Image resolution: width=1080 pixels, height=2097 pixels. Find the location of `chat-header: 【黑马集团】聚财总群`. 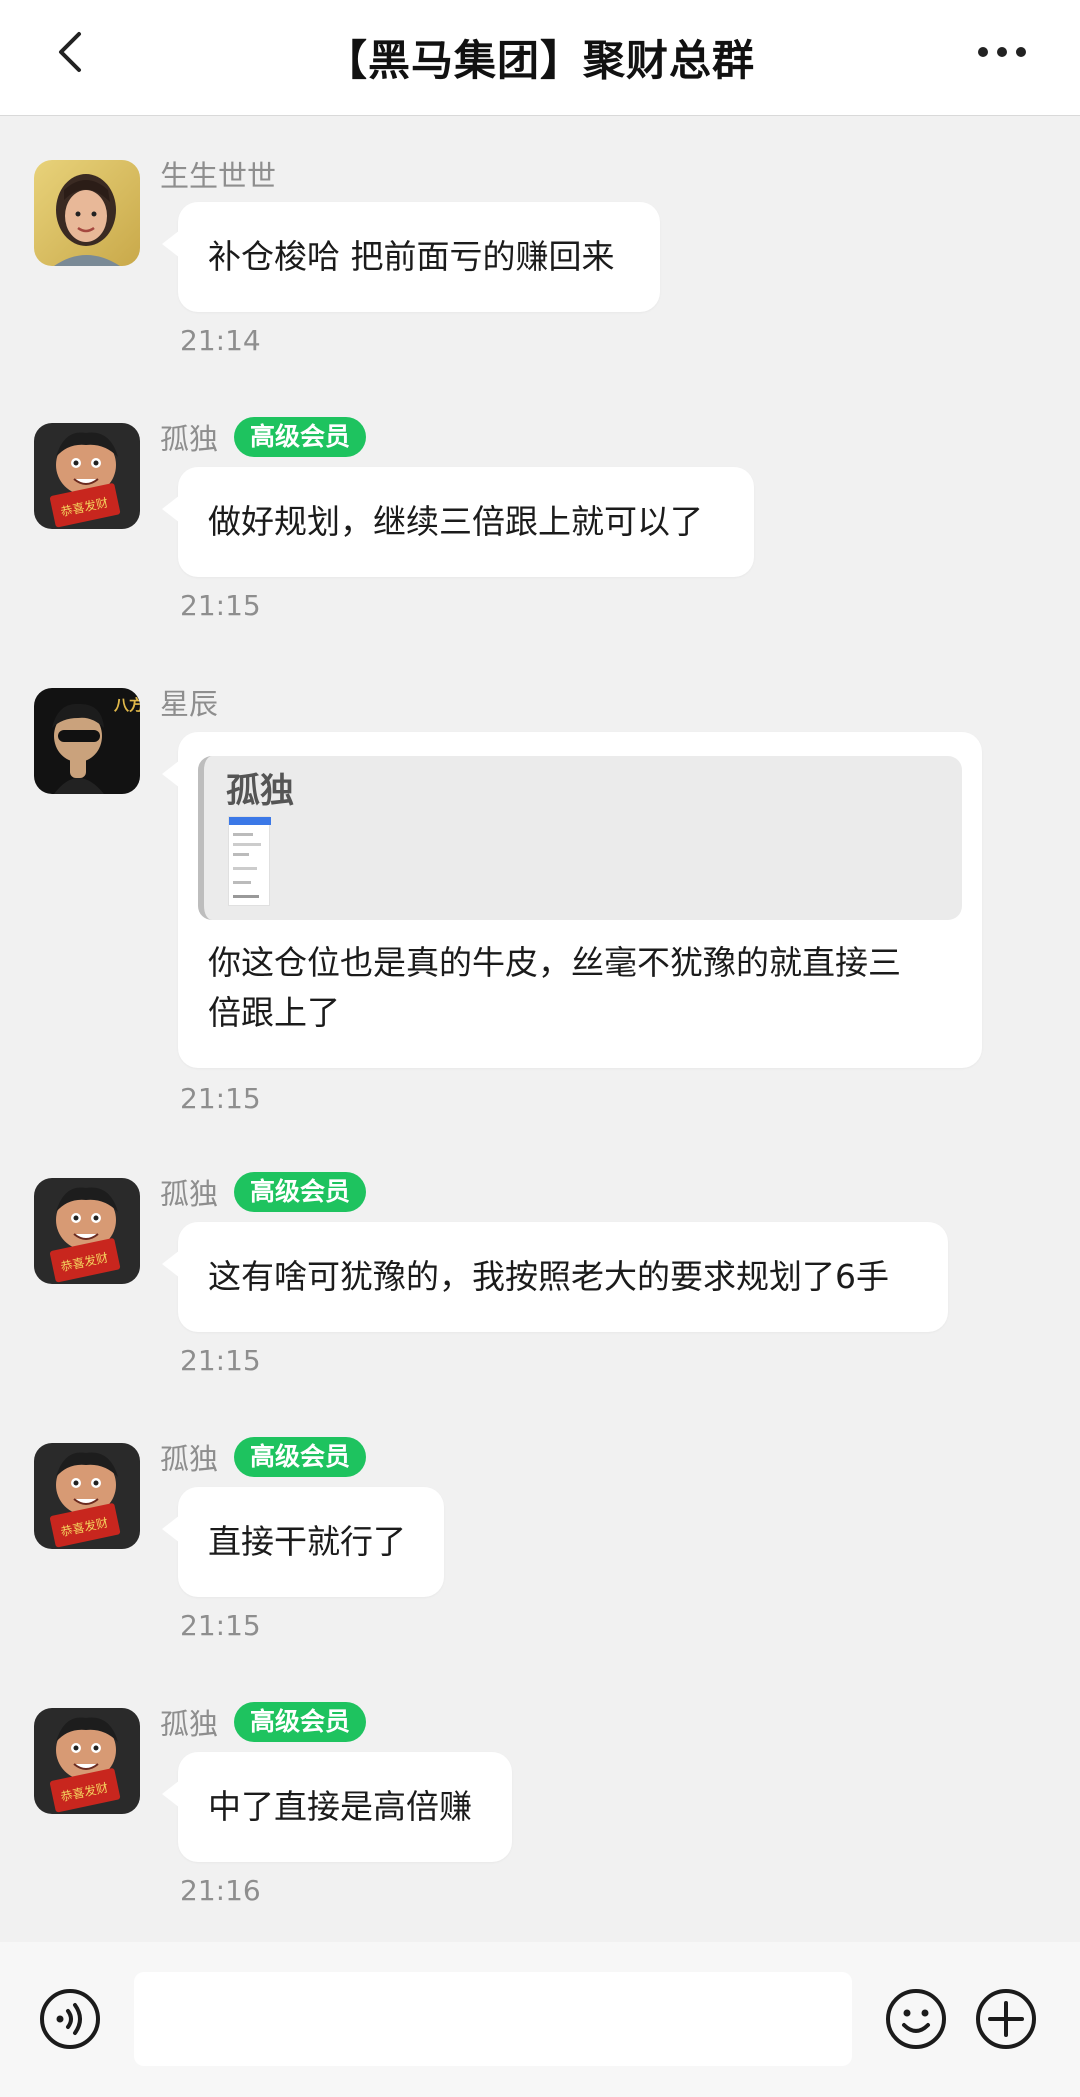

chat-header: 【黑马集团】聚财总群 is located at coordinates (540, 58).